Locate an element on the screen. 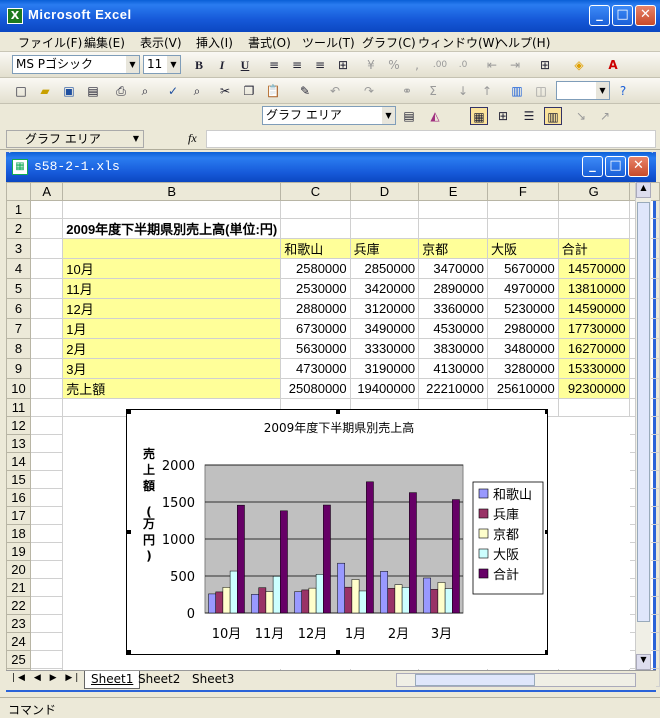  menu-edit: 編集(E) is located at coordinates (104, 42).